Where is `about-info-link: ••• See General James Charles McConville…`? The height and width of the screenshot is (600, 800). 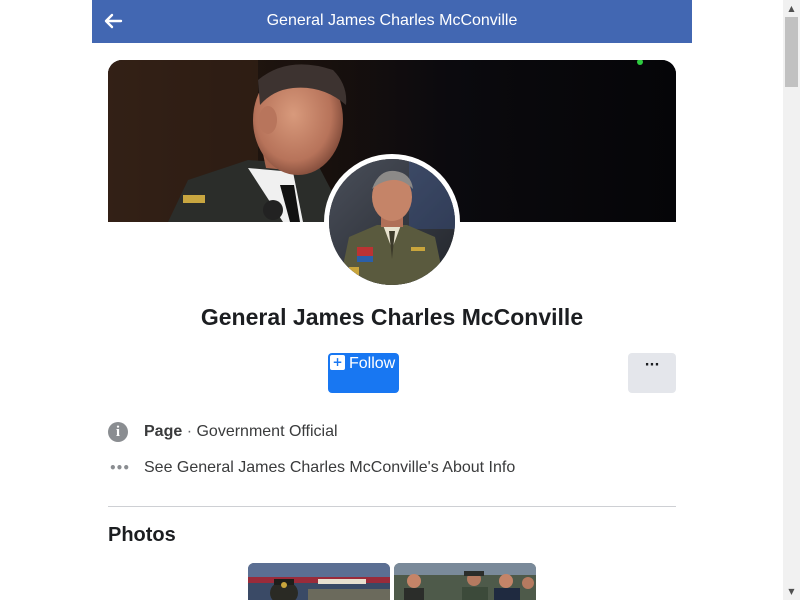
about-info-link: ••• See General James Charles McConville… is located at coordinates (392, 470).